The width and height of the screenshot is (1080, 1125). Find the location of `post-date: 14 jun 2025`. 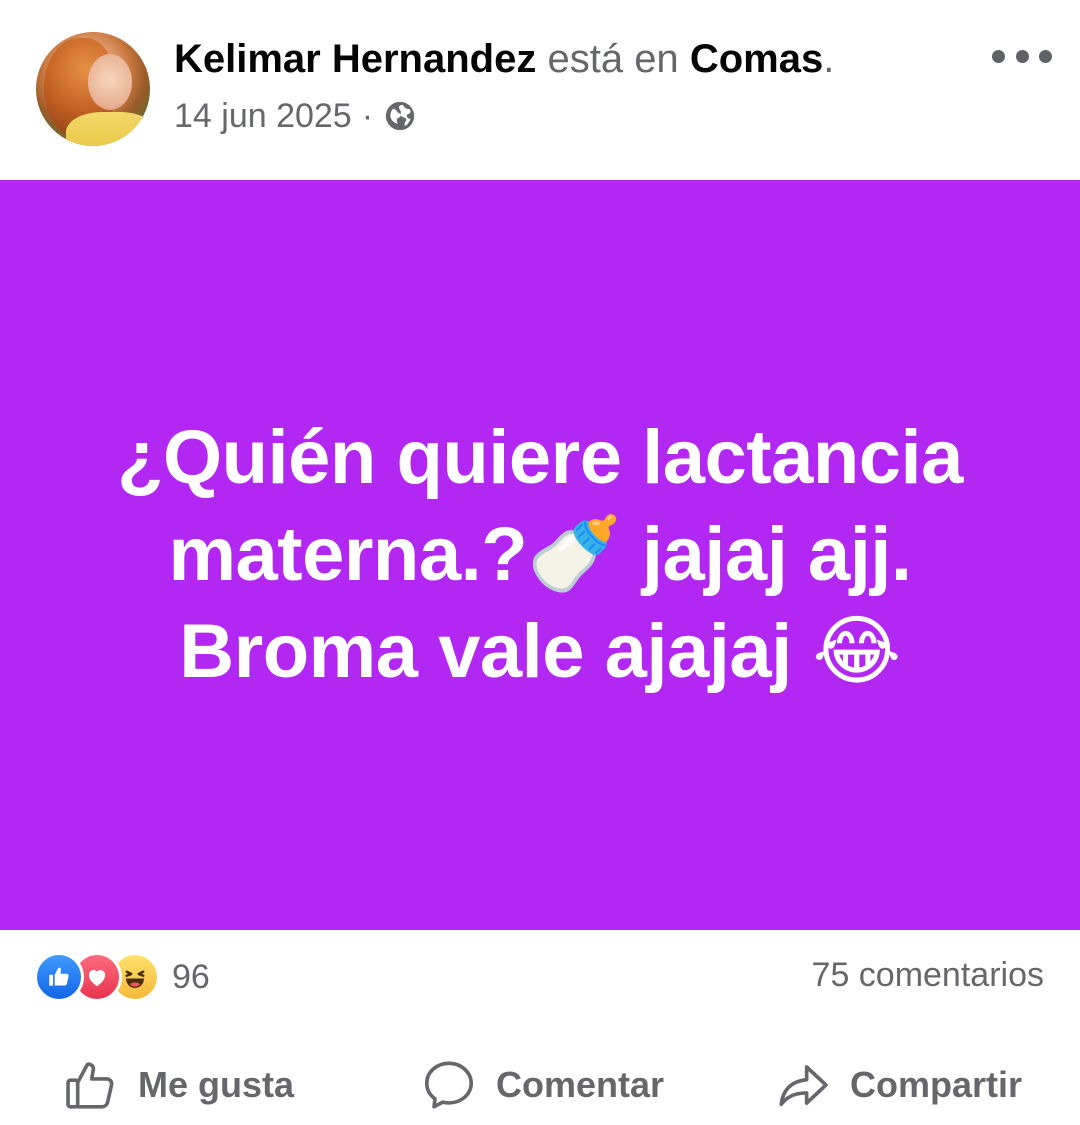

post-date: 14 jun 2025 is located at coordinates (263, 116).